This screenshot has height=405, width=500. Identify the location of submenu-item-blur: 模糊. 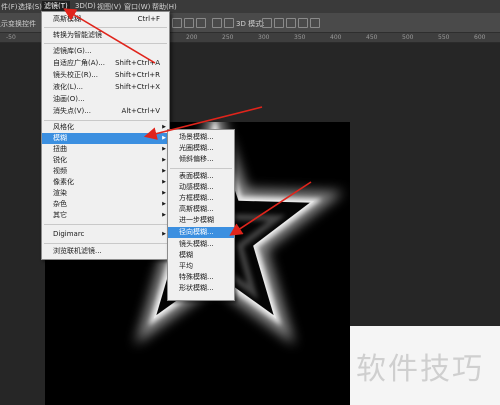
(201, 255).